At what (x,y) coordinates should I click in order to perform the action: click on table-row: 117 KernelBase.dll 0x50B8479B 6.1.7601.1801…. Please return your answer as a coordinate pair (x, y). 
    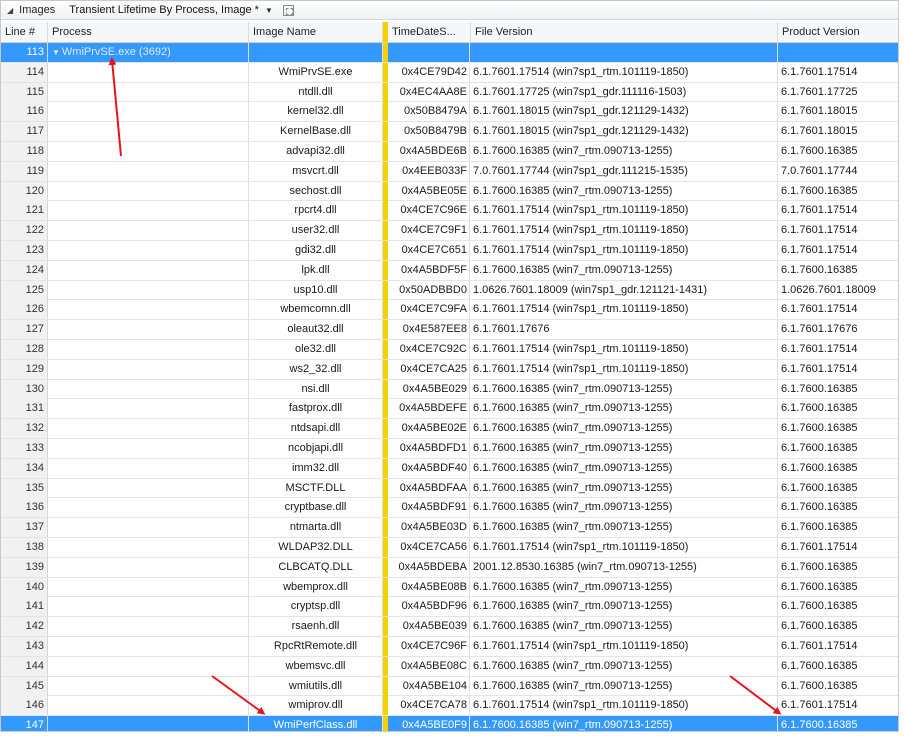
    Looking at the image, I should click on (449, 132).